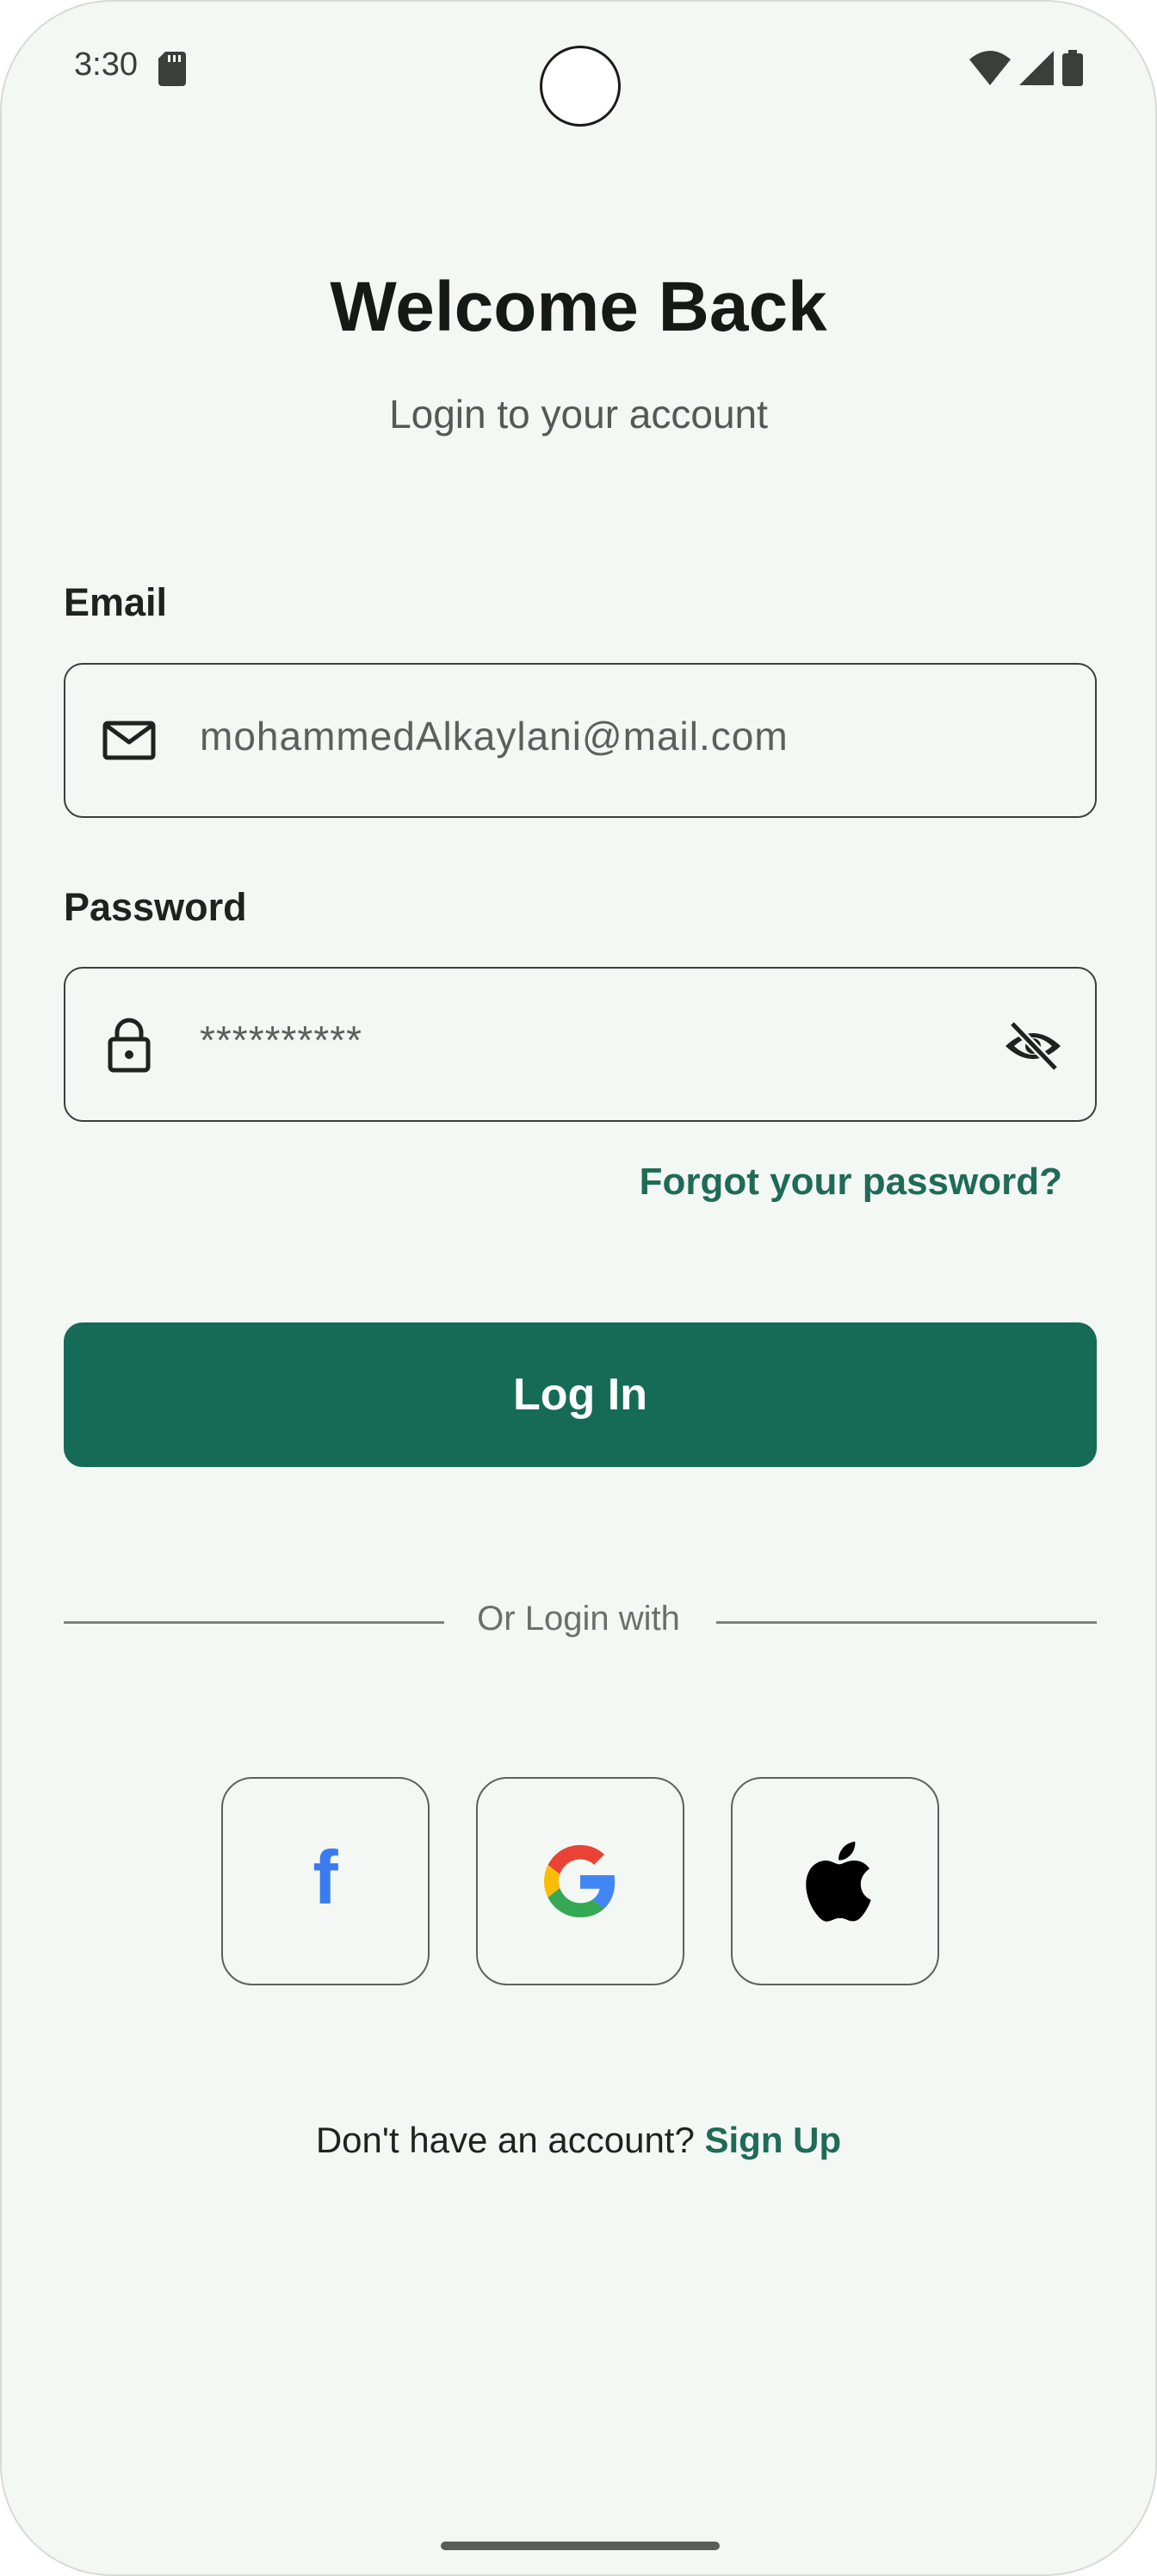 This screenshot has height=2576, width=1157. What do you see at coordinates (281, 1040) in the screenshot?
I see `password-value: **********` at bounding box center [281, 1040].